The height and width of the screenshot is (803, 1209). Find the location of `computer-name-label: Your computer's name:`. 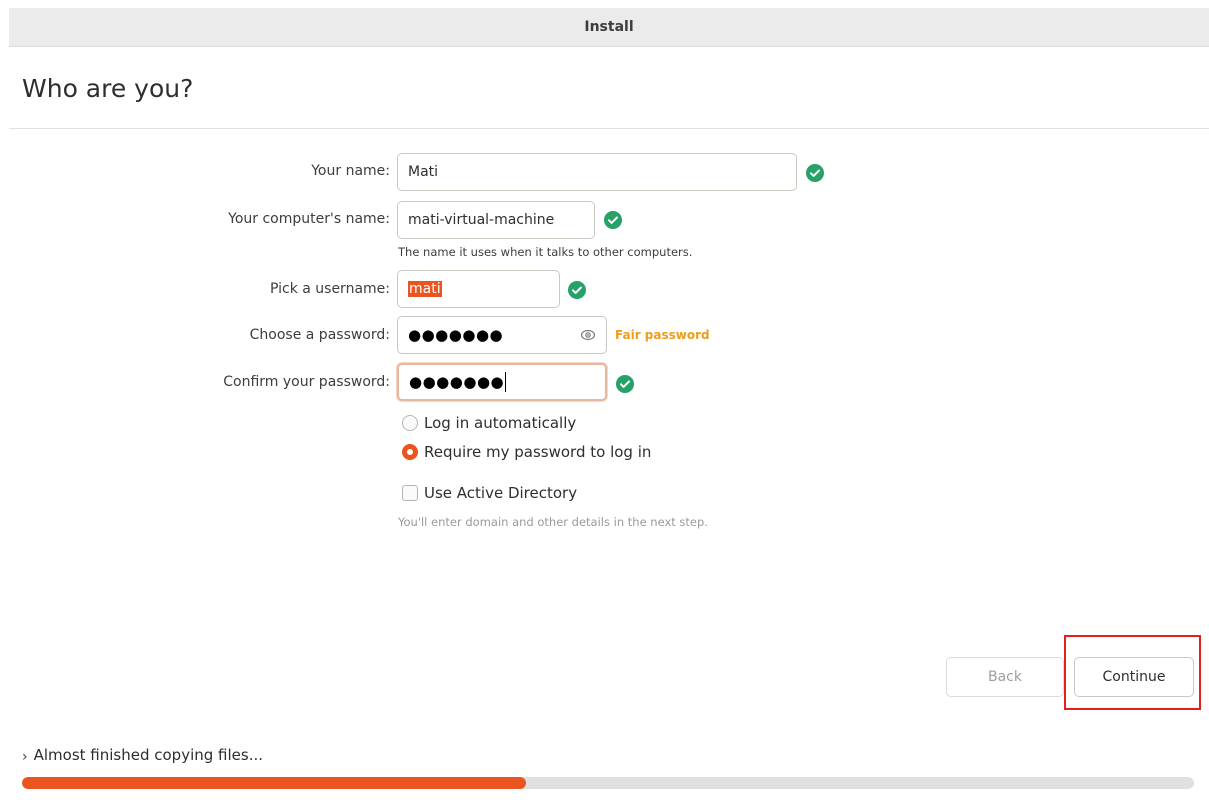

computer-name-label: Your computer's name: is located at coordinates (309, 219).